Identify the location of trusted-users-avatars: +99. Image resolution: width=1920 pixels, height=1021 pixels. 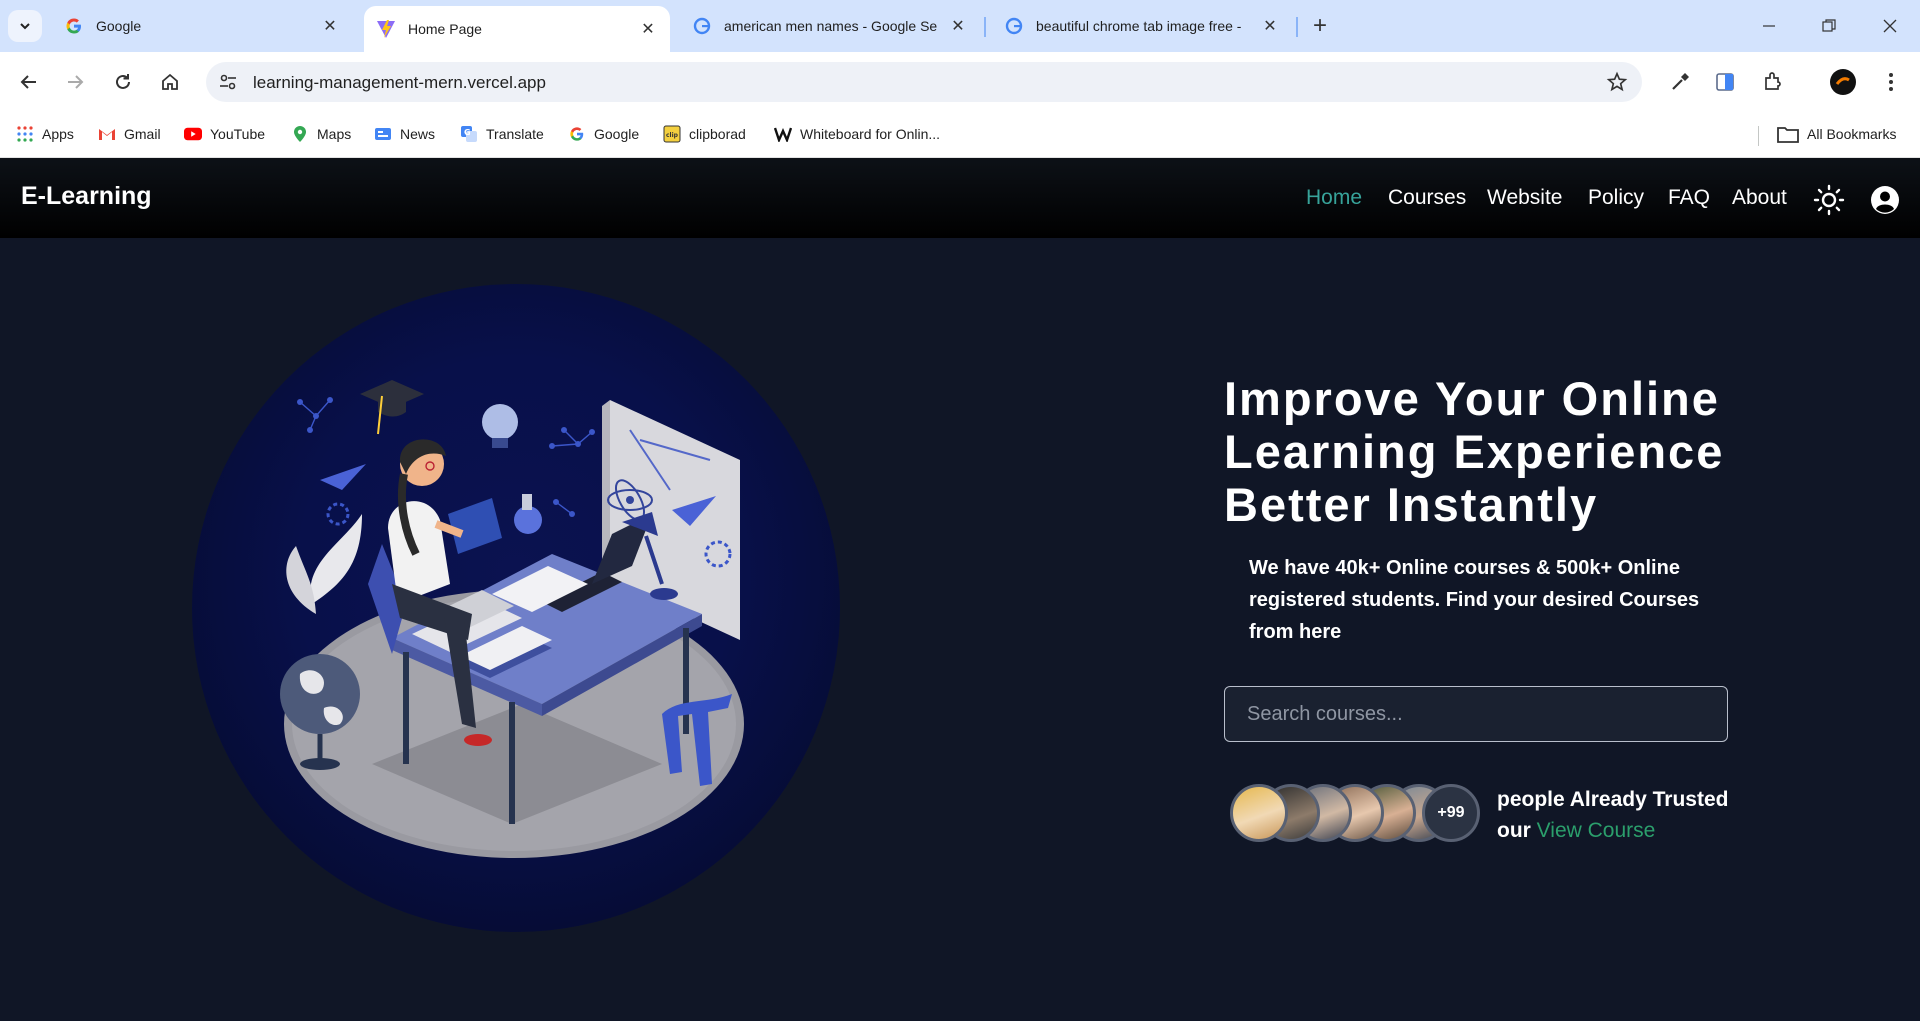
(1355, 814).